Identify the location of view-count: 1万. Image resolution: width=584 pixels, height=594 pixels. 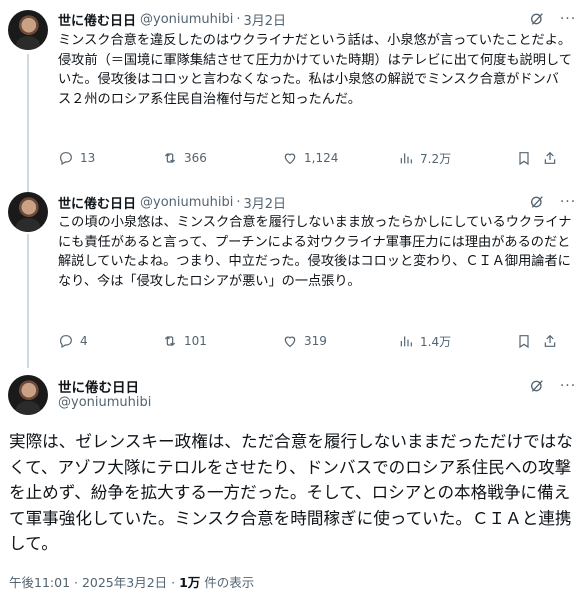
(190, 582).